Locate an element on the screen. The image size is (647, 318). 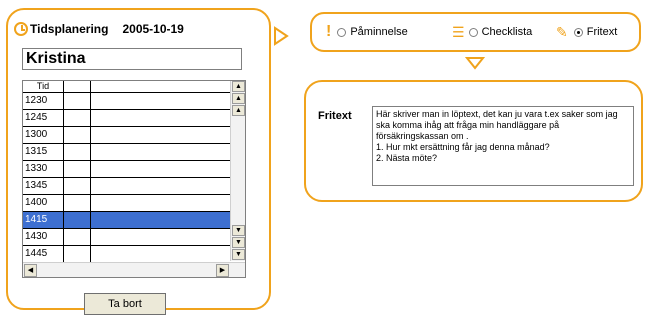
column-header-blank is located at coordinates (77, 86).